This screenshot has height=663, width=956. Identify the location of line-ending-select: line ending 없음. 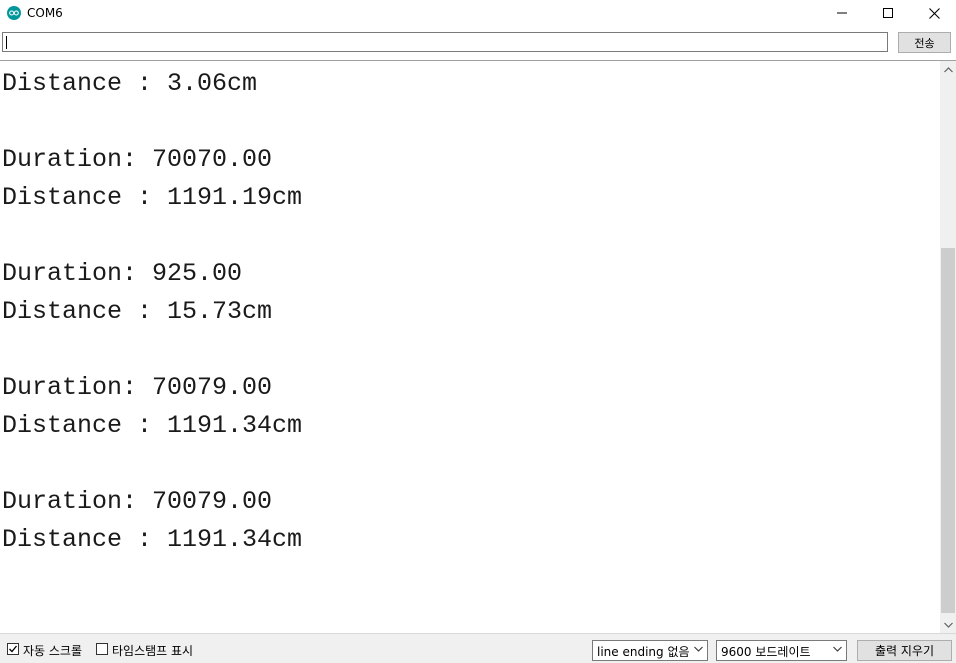
(650, 650).